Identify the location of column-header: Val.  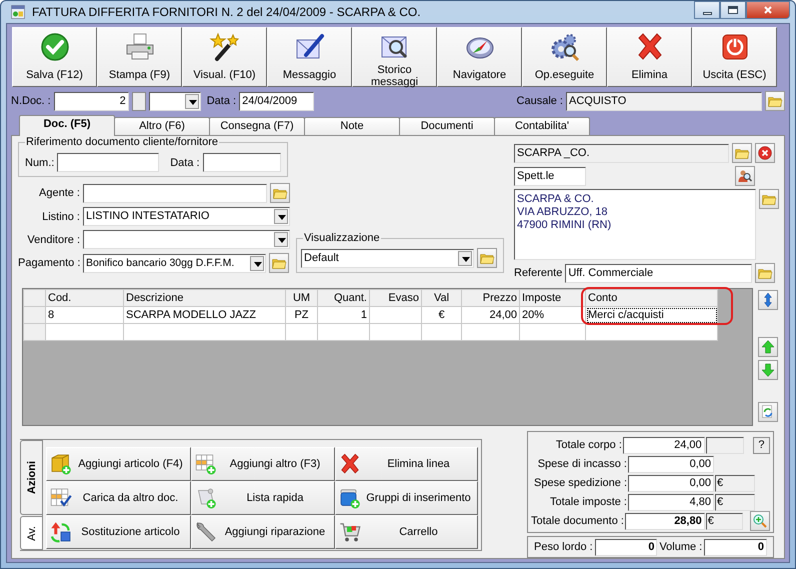
(442, 298).